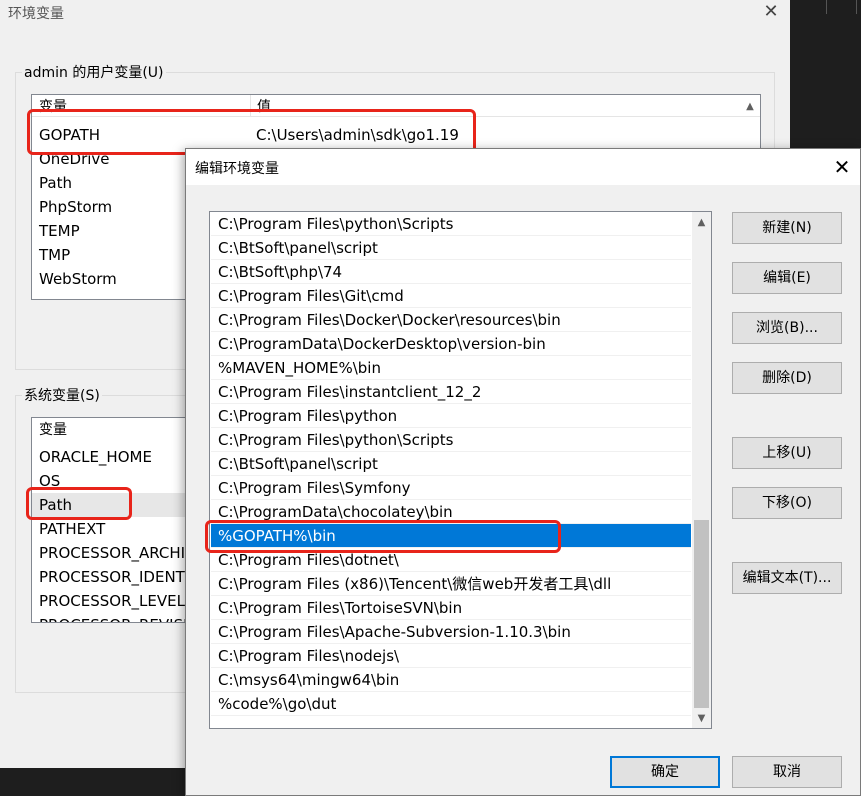  I want to click on user-vars-label: admin 的用户变量(U), so click(94, 72).